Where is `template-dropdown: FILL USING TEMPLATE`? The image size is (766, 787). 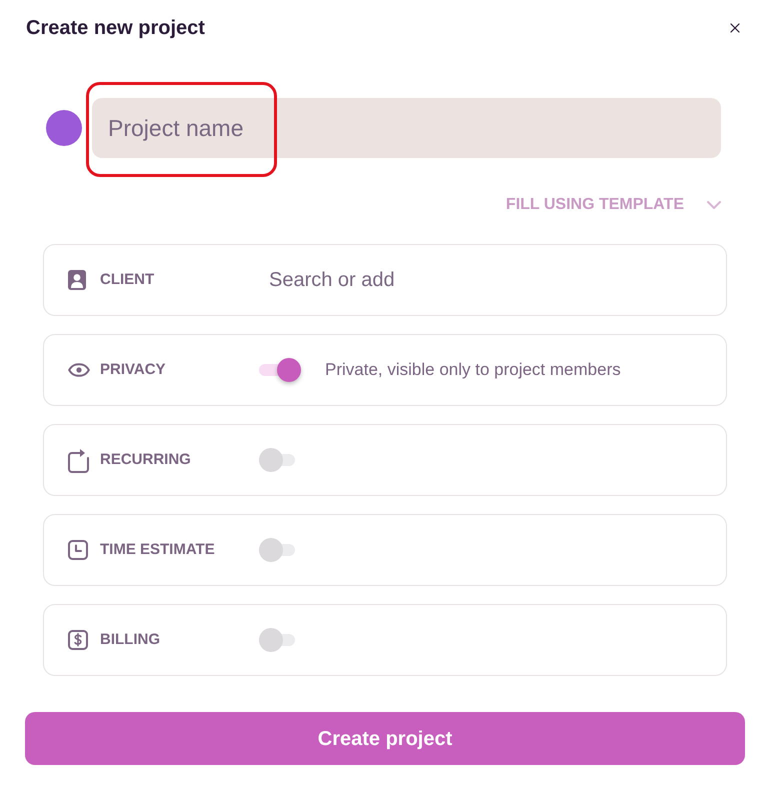 template-dropdown: FILL USING TEMPLATE is located at coordinates (616, 205).